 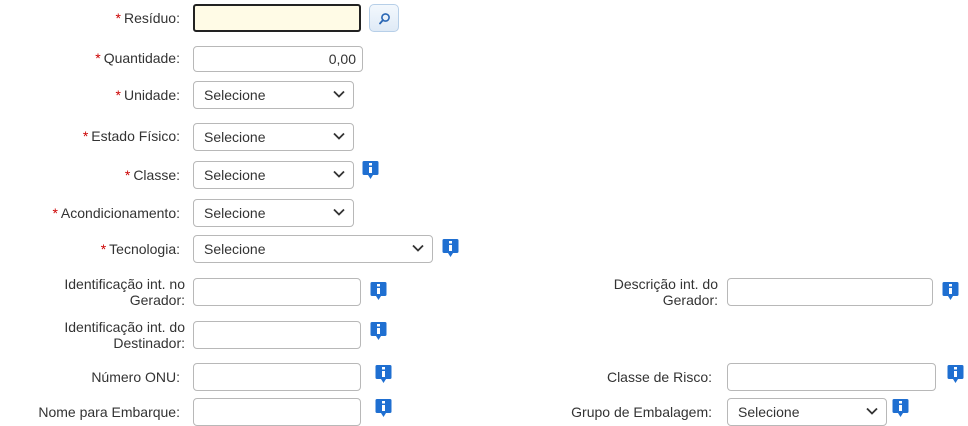 What do you see at coordinates (135, 377) in the screenshot?
I see `numero-onu-label: Número ONU:` at bounding box center [135, 377].